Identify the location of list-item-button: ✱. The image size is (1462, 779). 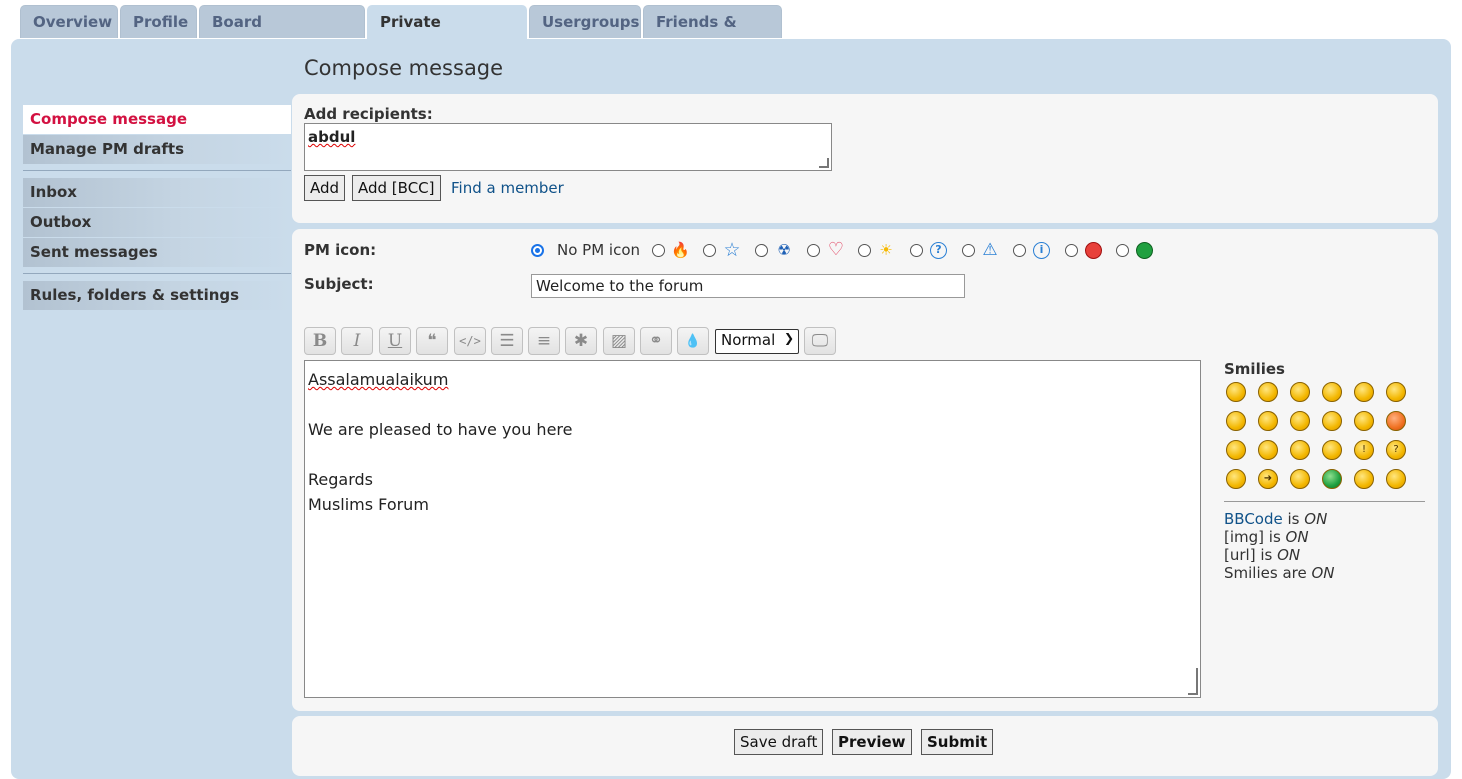
(581, 341).